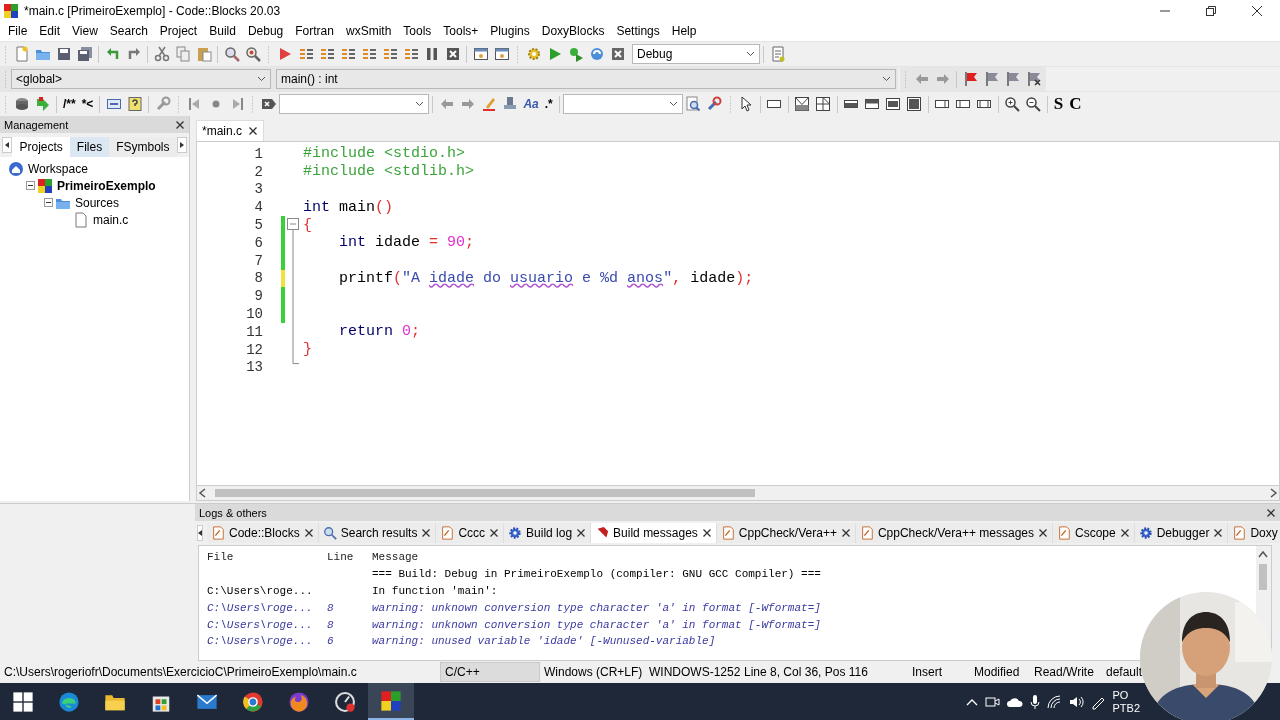  What do you see at coordinates (531, 104) in the screenshot?
I see `match-case-button: Aa` at bounding box center [531, 104].